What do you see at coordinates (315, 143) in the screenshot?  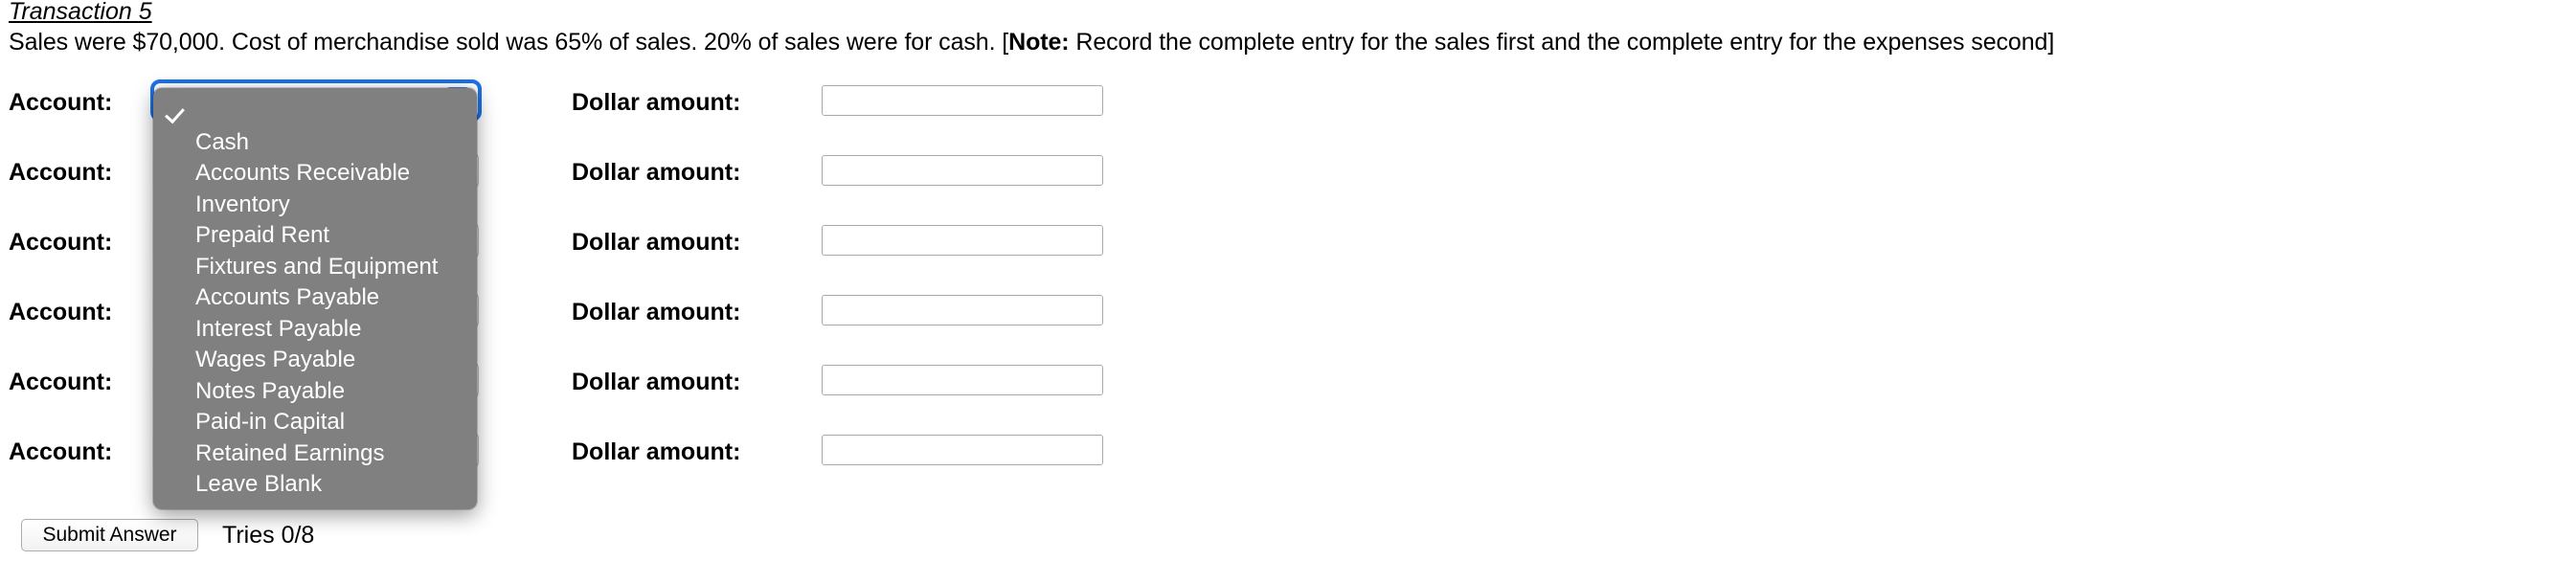 I see `dropdown-option: Cash` at bounding box center [315, 143].